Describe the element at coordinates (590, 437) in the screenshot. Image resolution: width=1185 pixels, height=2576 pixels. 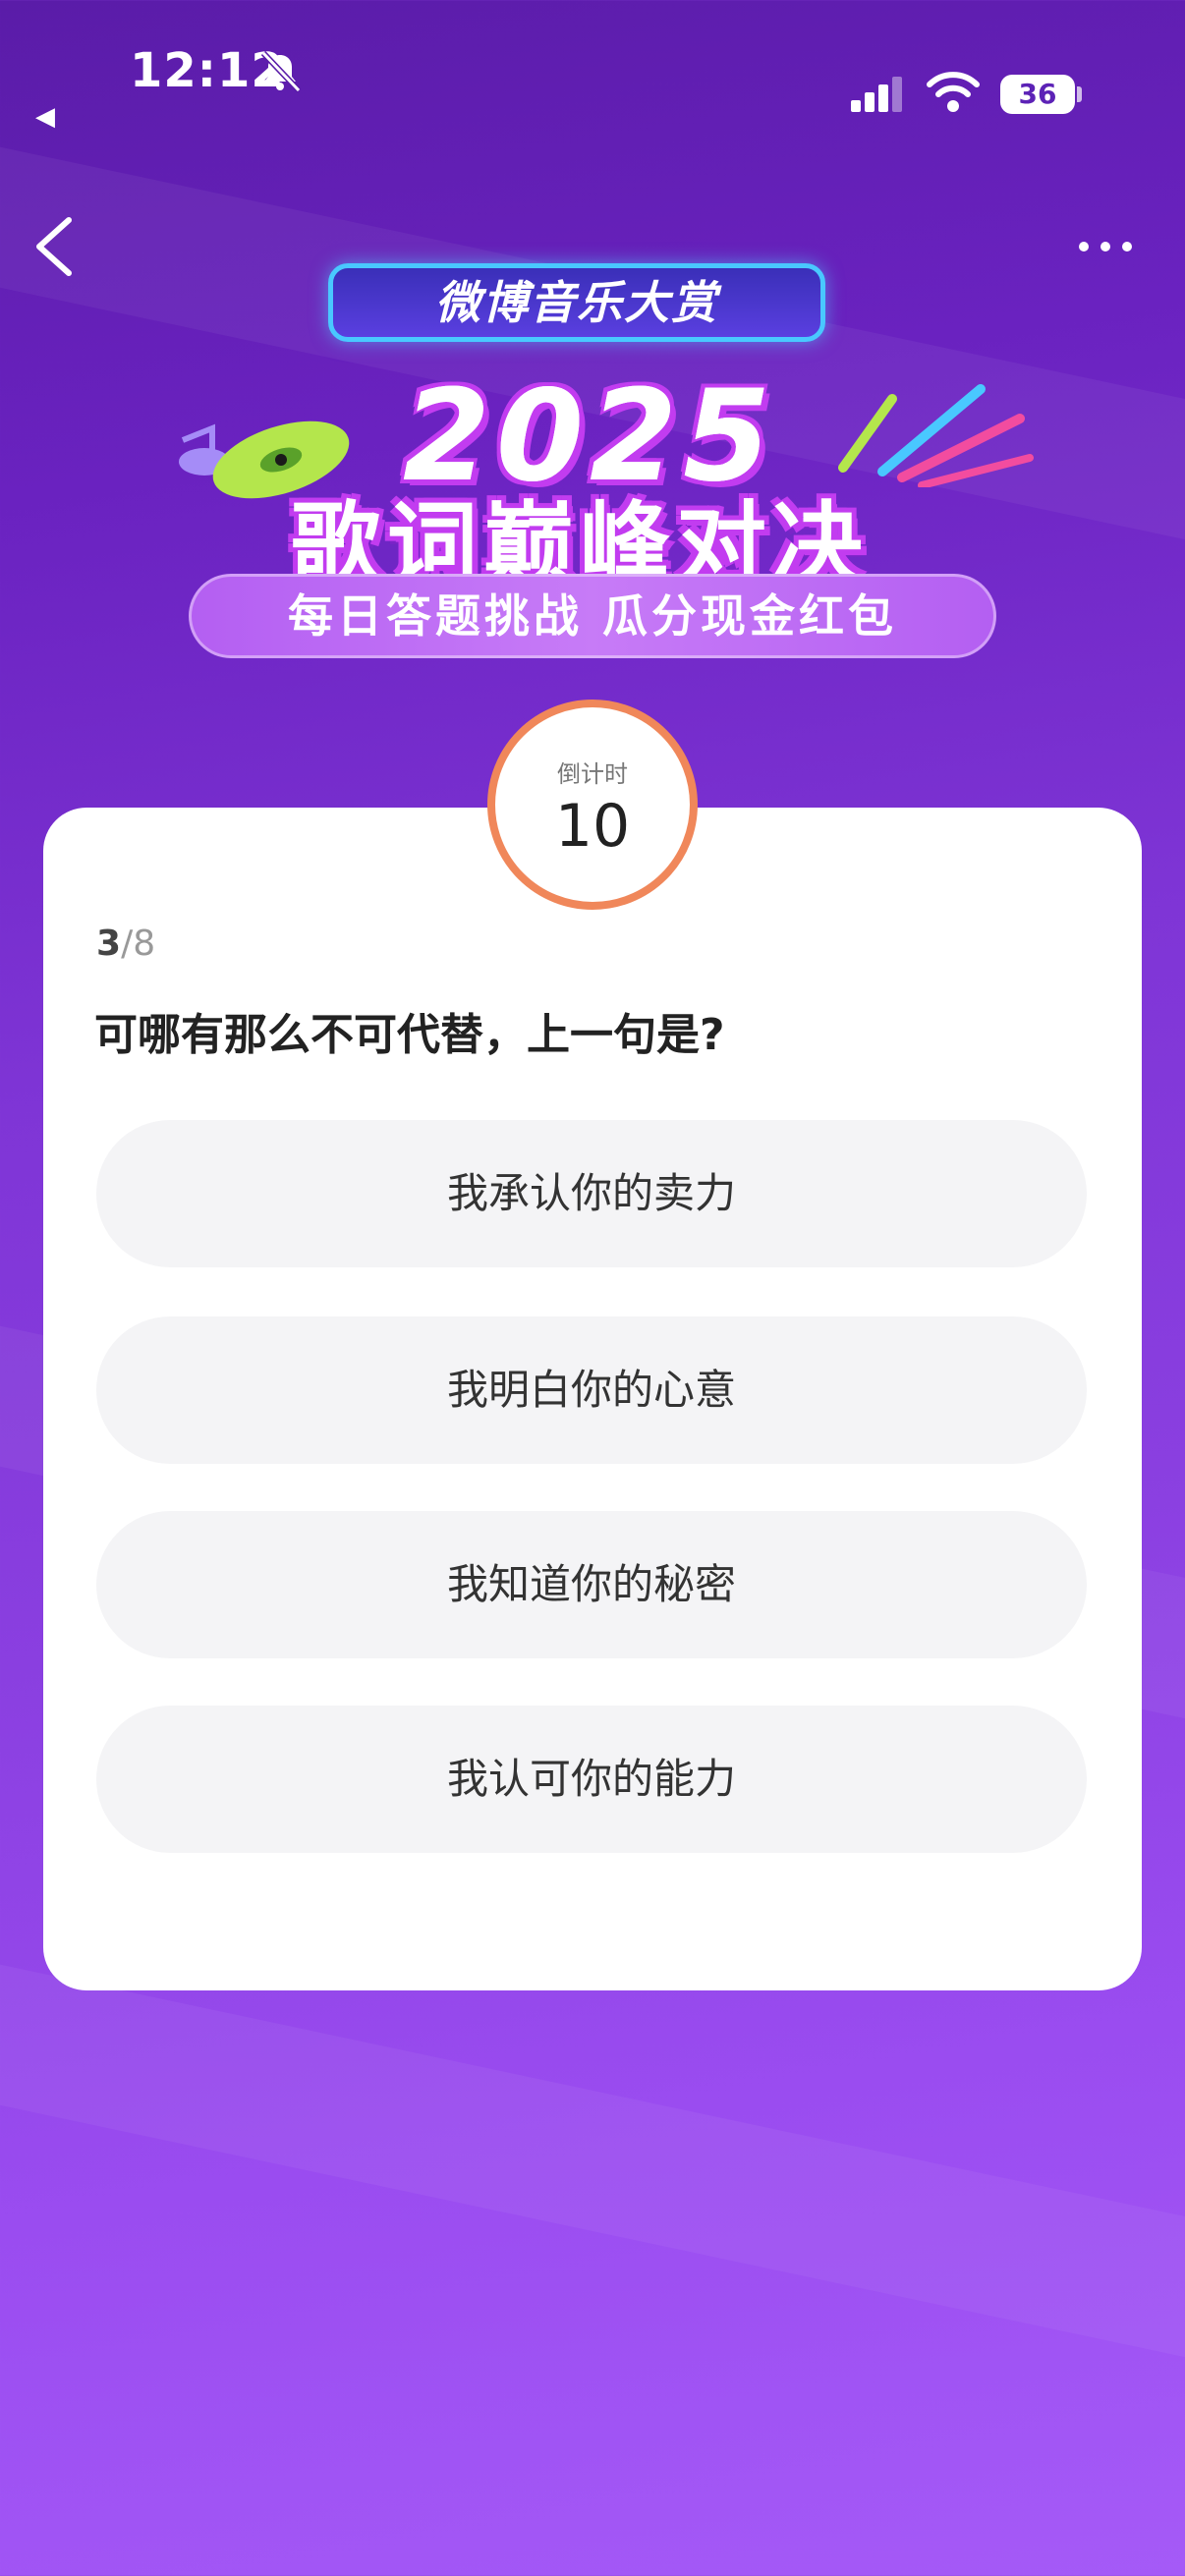
I see `banner-year: 2025` at that location.